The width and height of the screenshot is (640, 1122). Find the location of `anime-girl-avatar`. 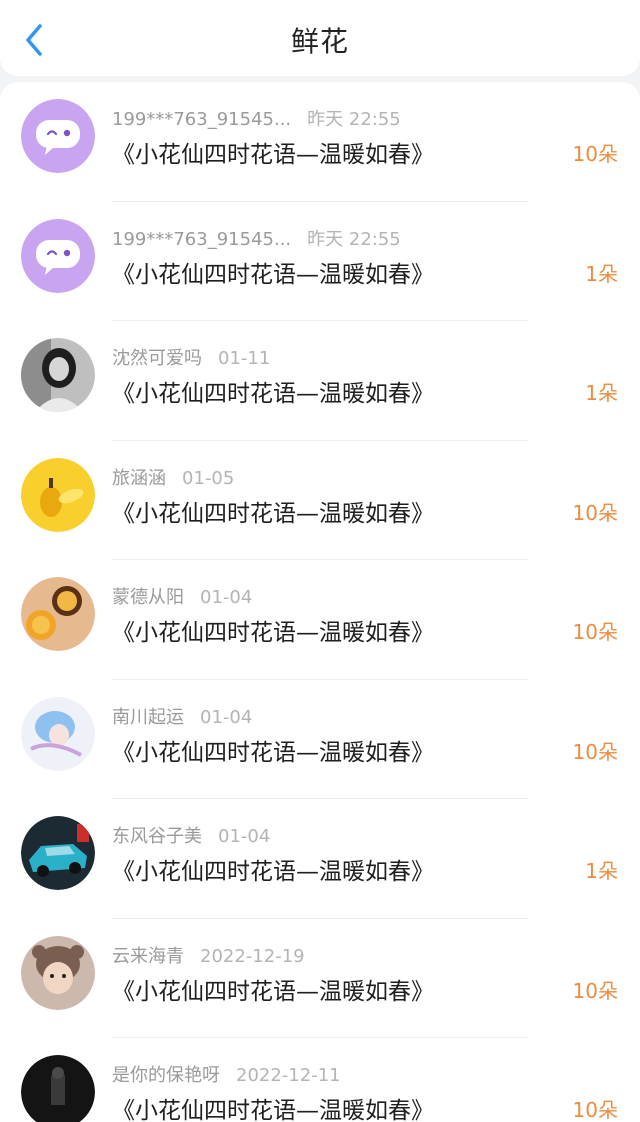

anime-girl-avatar is located at coordinates (58, 733).